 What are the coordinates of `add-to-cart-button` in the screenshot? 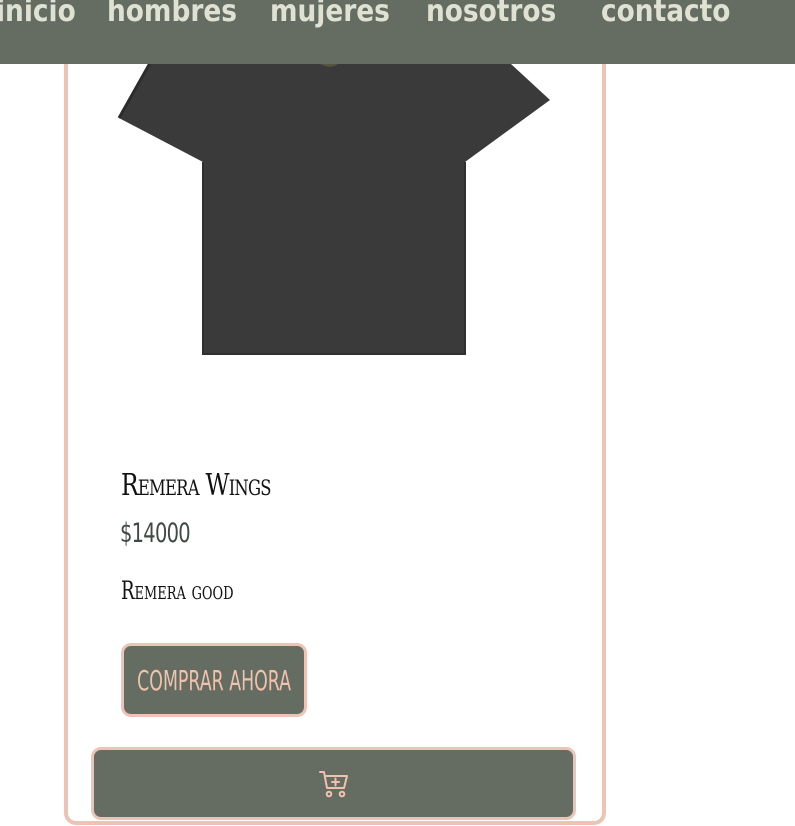 It's located at (333, 783).